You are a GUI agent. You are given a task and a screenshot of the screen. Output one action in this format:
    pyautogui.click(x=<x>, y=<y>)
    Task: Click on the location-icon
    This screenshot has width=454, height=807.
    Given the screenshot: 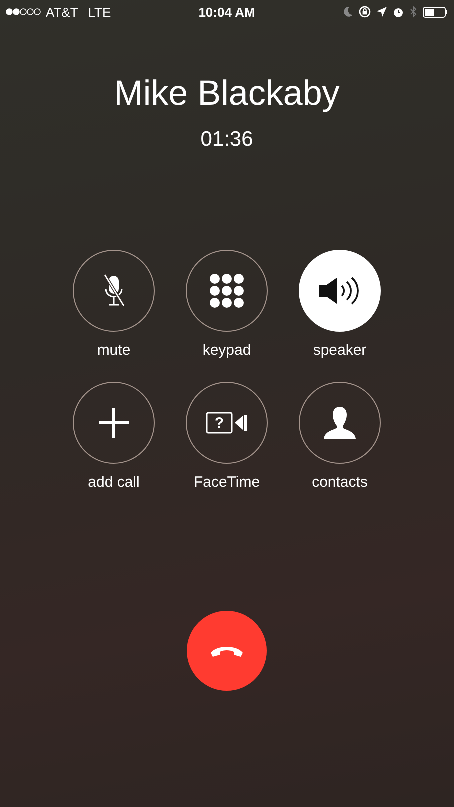 What is the action you would take?
    pyautogui.click(x=382, y=12)
    